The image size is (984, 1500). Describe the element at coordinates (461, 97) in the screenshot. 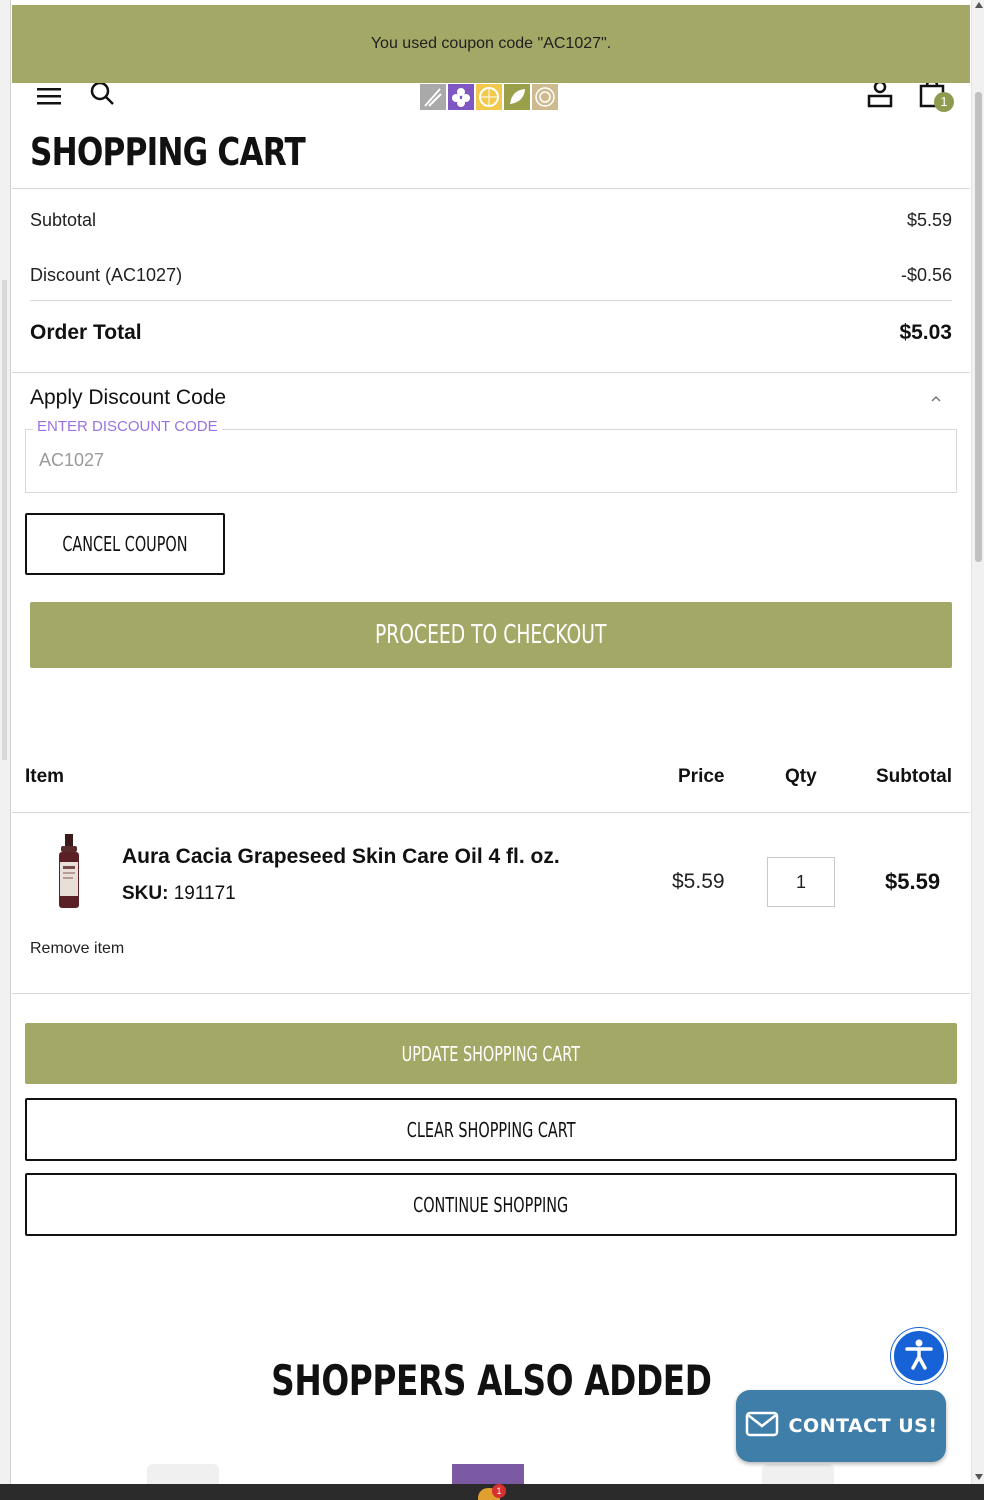

I see `logo-flower-tile-icon` at that location.